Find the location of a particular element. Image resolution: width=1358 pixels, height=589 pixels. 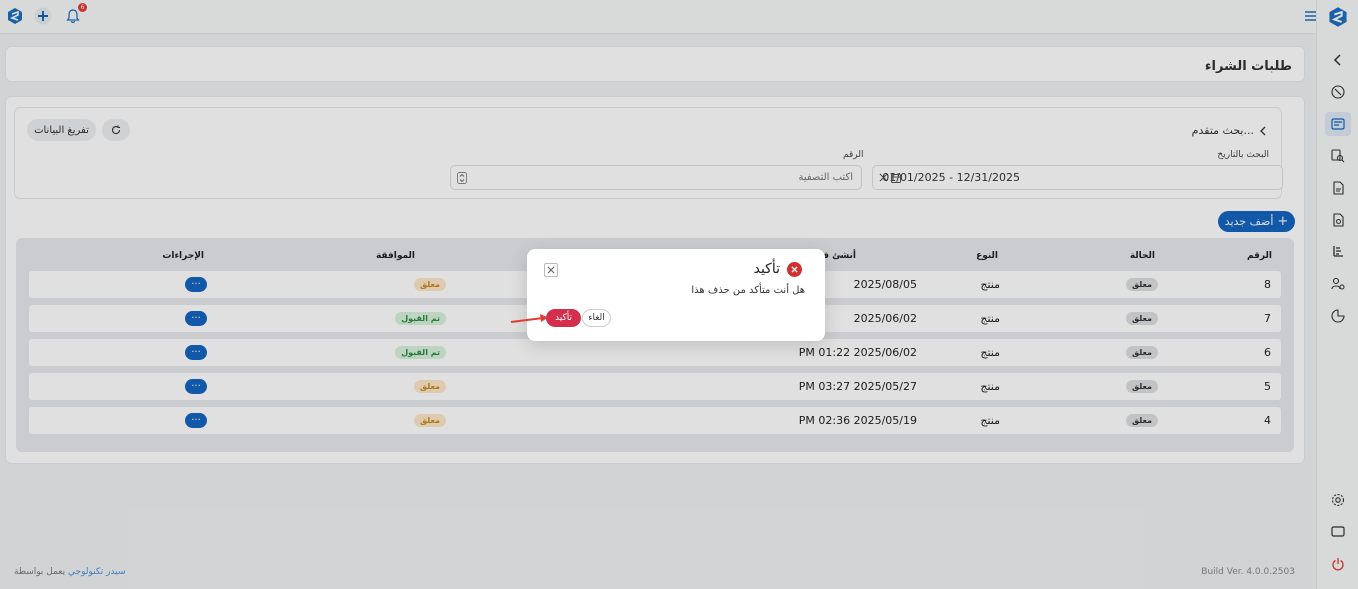

close-icon is located at coordinates (551, 270).